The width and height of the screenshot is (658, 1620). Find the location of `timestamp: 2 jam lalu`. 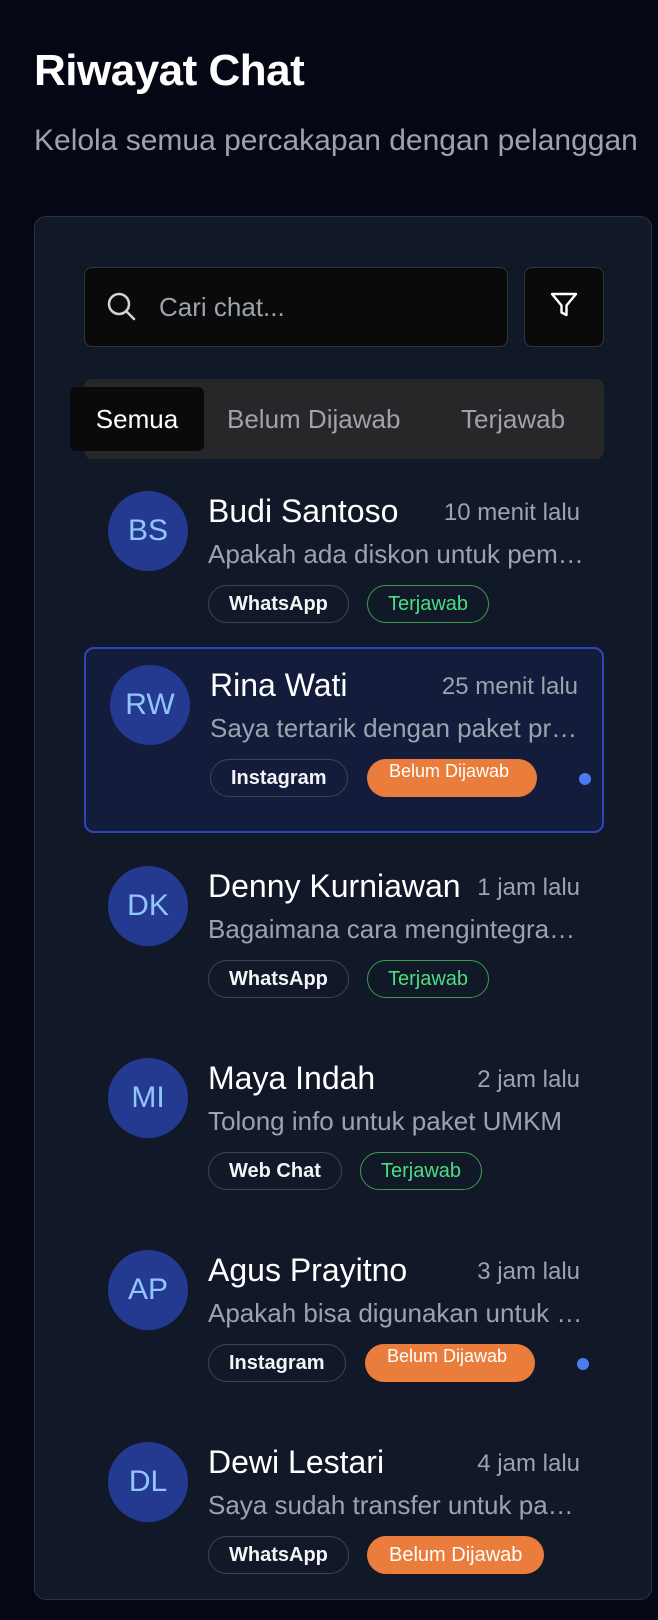

timestamp: 2 jam lalu is located at coordinates (528, 1079).